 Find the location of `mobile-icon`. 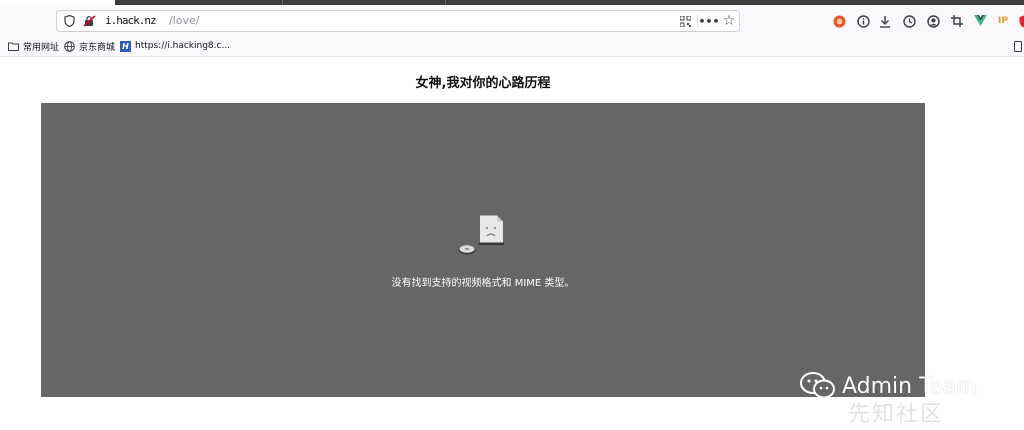

mobile-icon is located at coordinates (1017, 46).